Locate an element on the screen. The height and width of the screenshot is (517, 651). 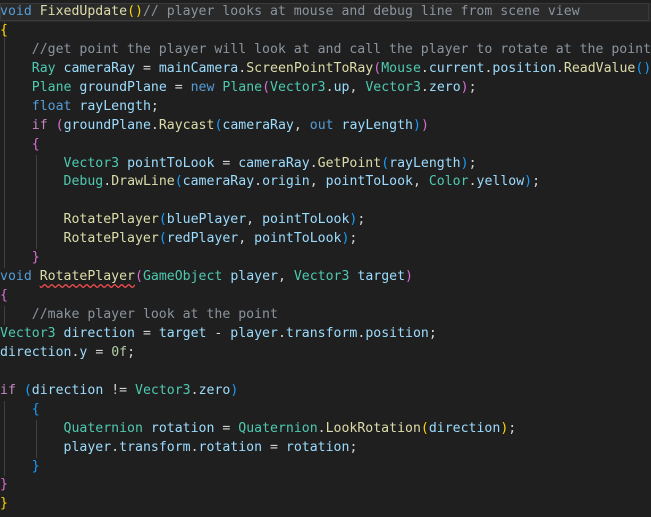
code-token: out is located at coordinates (321, 125).